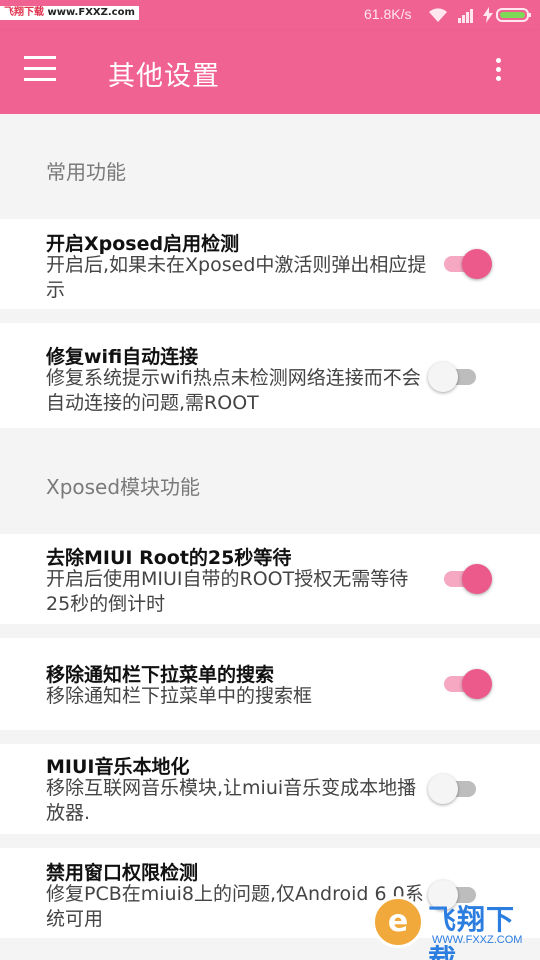 The width and height of the screenshot is (540, 960). I want to click on watermark-logo: e 飞翔下载 WWW.FXXZ.COM, so click(452, 928).